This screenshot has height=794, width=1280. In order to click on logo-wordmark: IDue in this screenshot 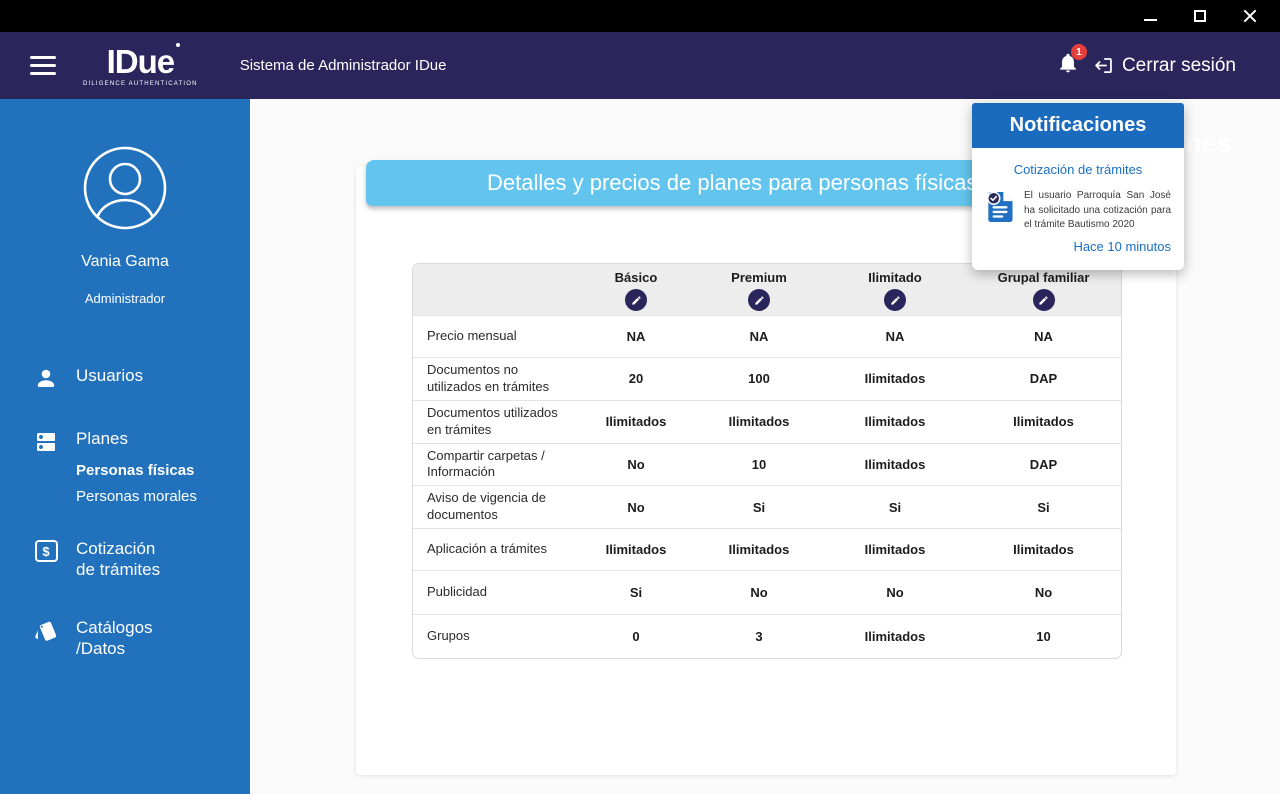, I will do `click(144, 60)`.